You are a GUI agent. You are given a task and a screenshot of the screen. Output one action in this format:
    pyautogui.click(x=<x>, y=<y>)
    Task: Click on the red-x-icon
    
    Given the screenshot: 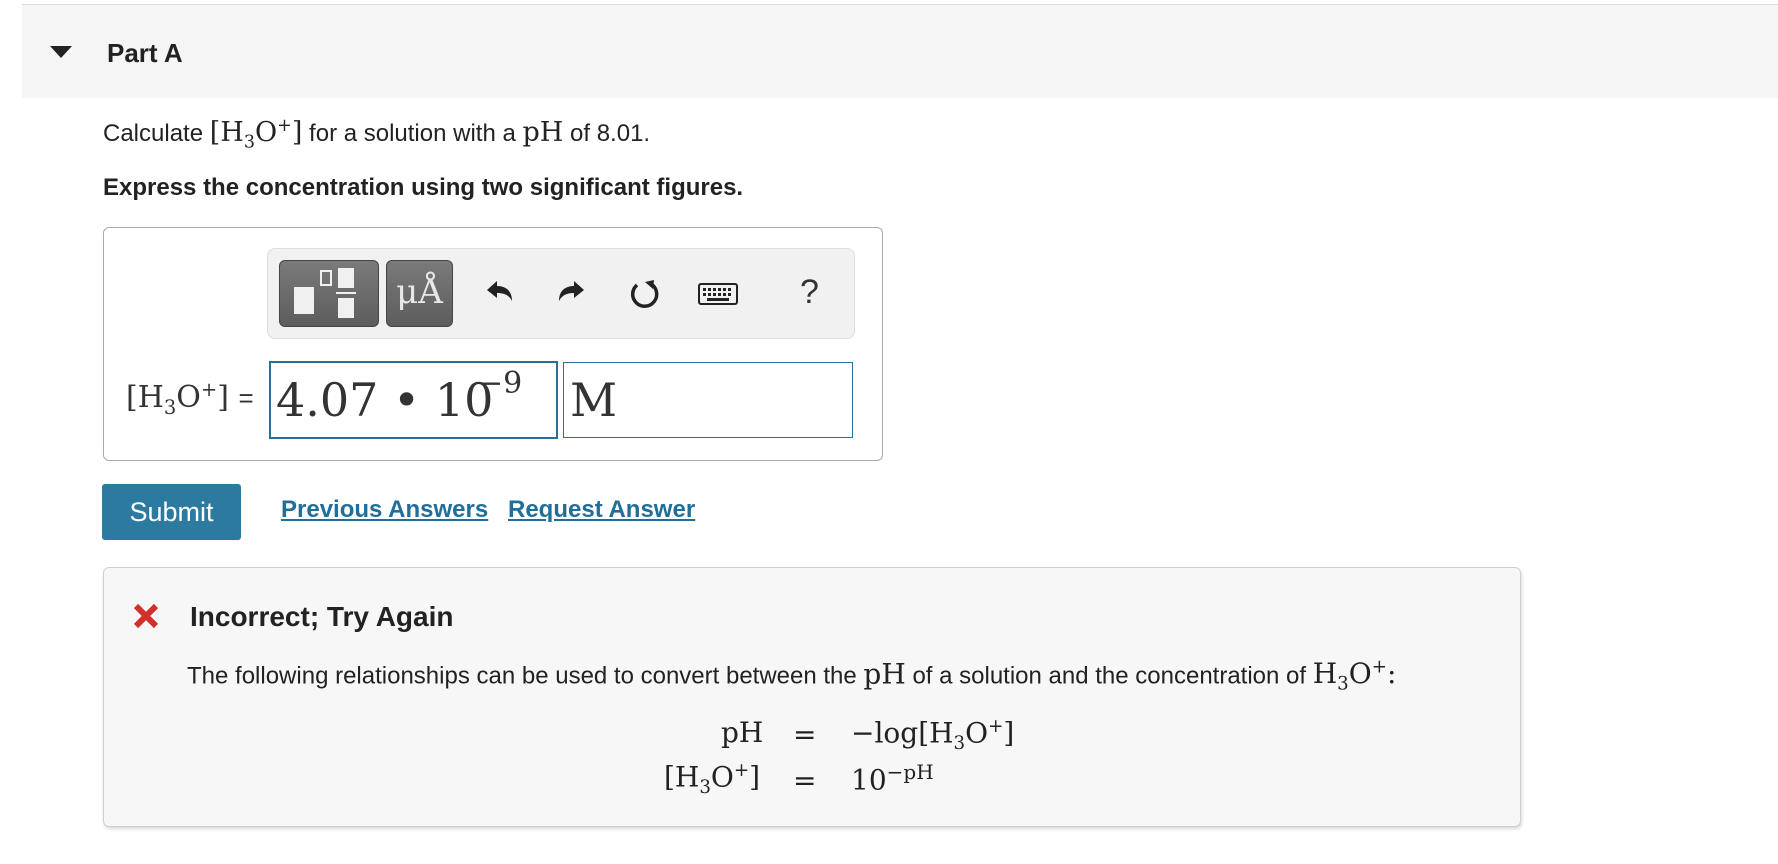 What is the action you would take?
    pyautogui.click(x=146, y=616)
    